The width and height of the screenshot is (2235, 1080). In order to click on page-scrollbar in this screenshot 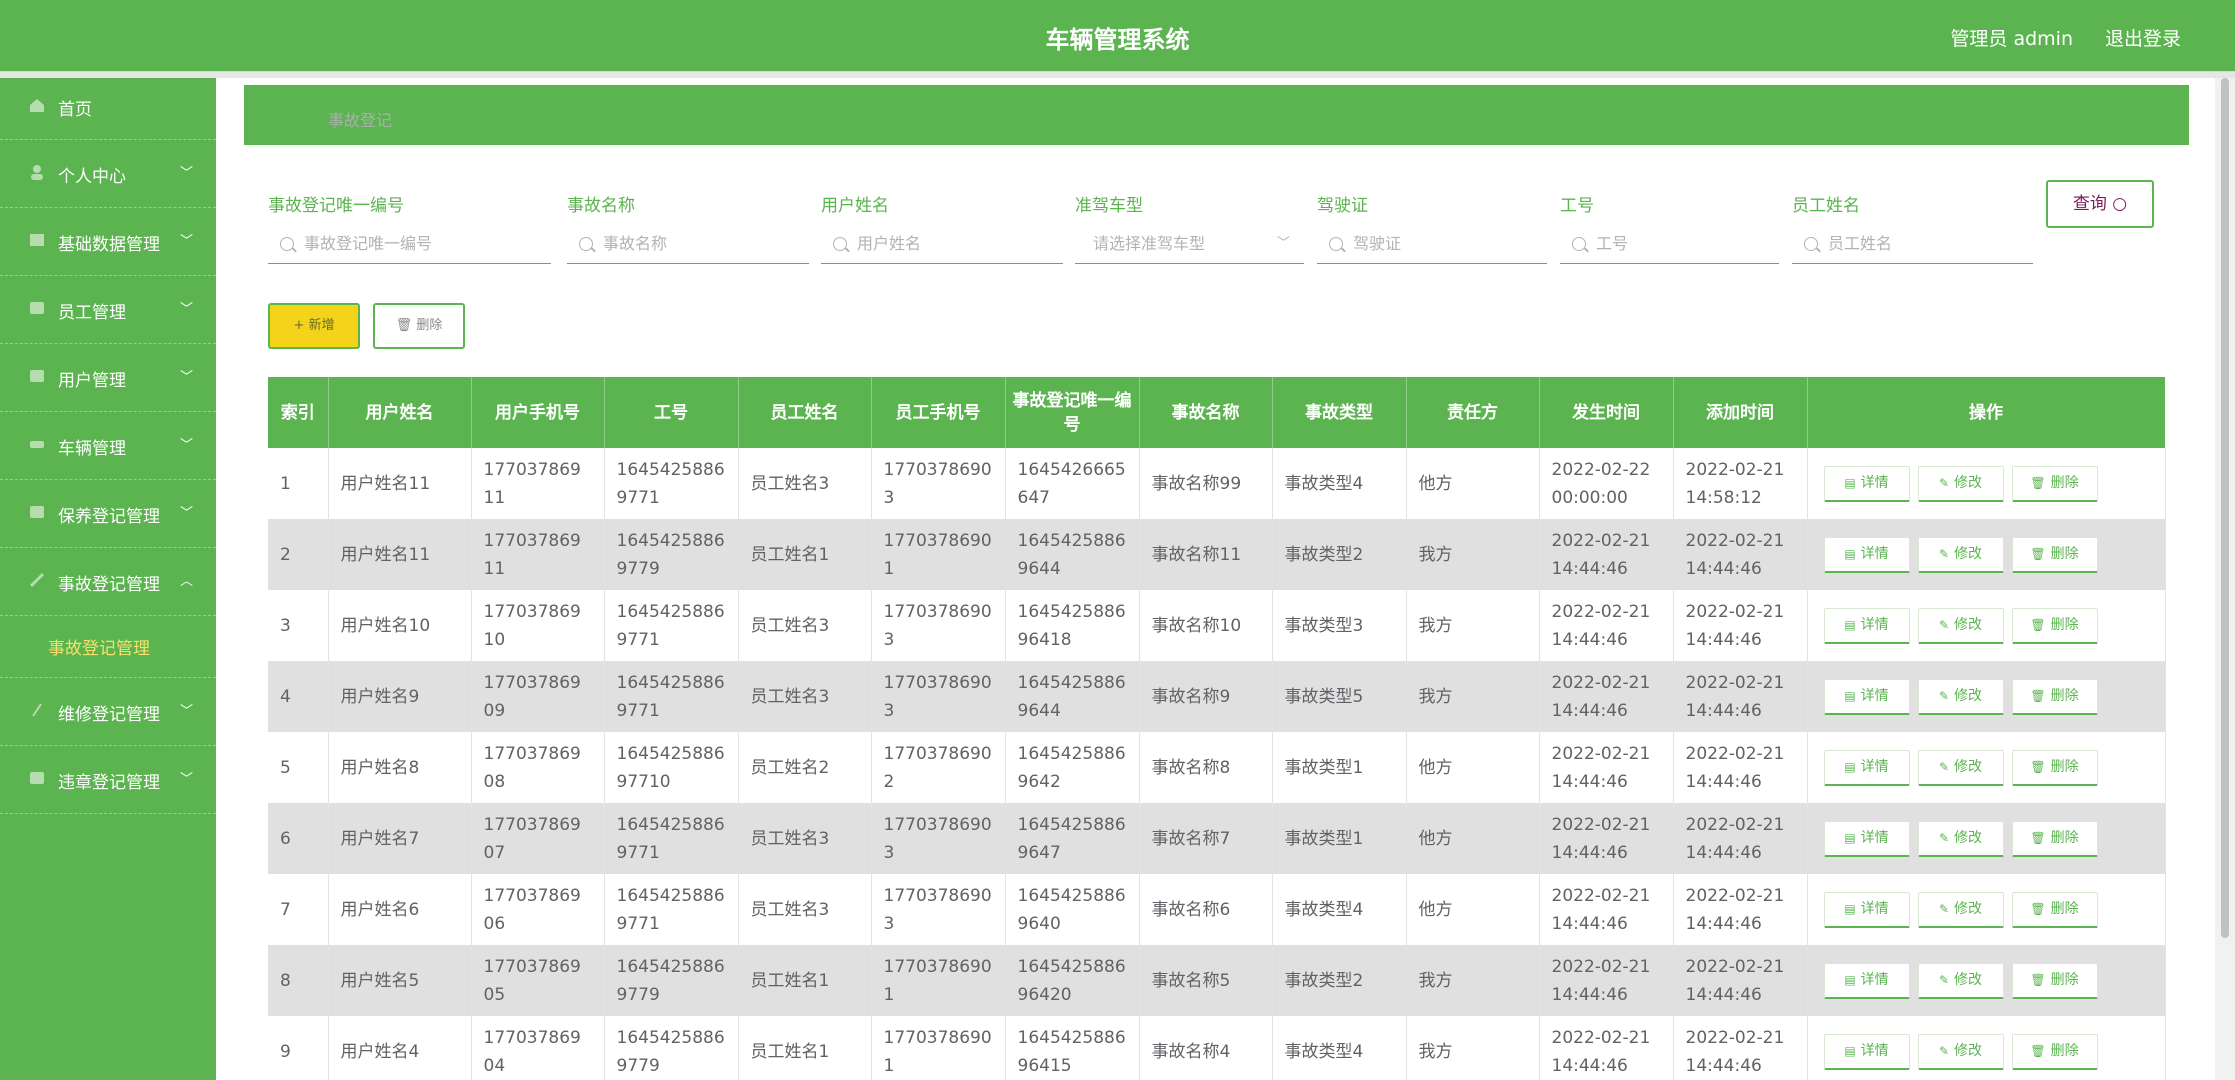, I will do `click(2225, 579)`.